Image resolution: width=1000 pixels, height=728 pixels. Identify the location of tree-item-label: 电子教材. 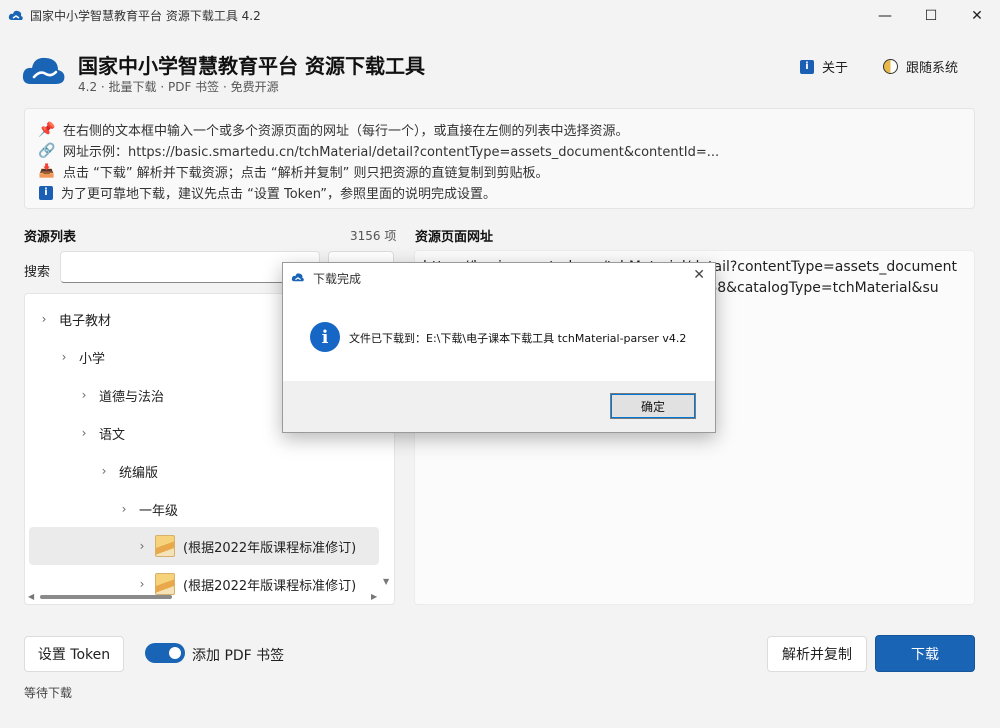
(85, 321).